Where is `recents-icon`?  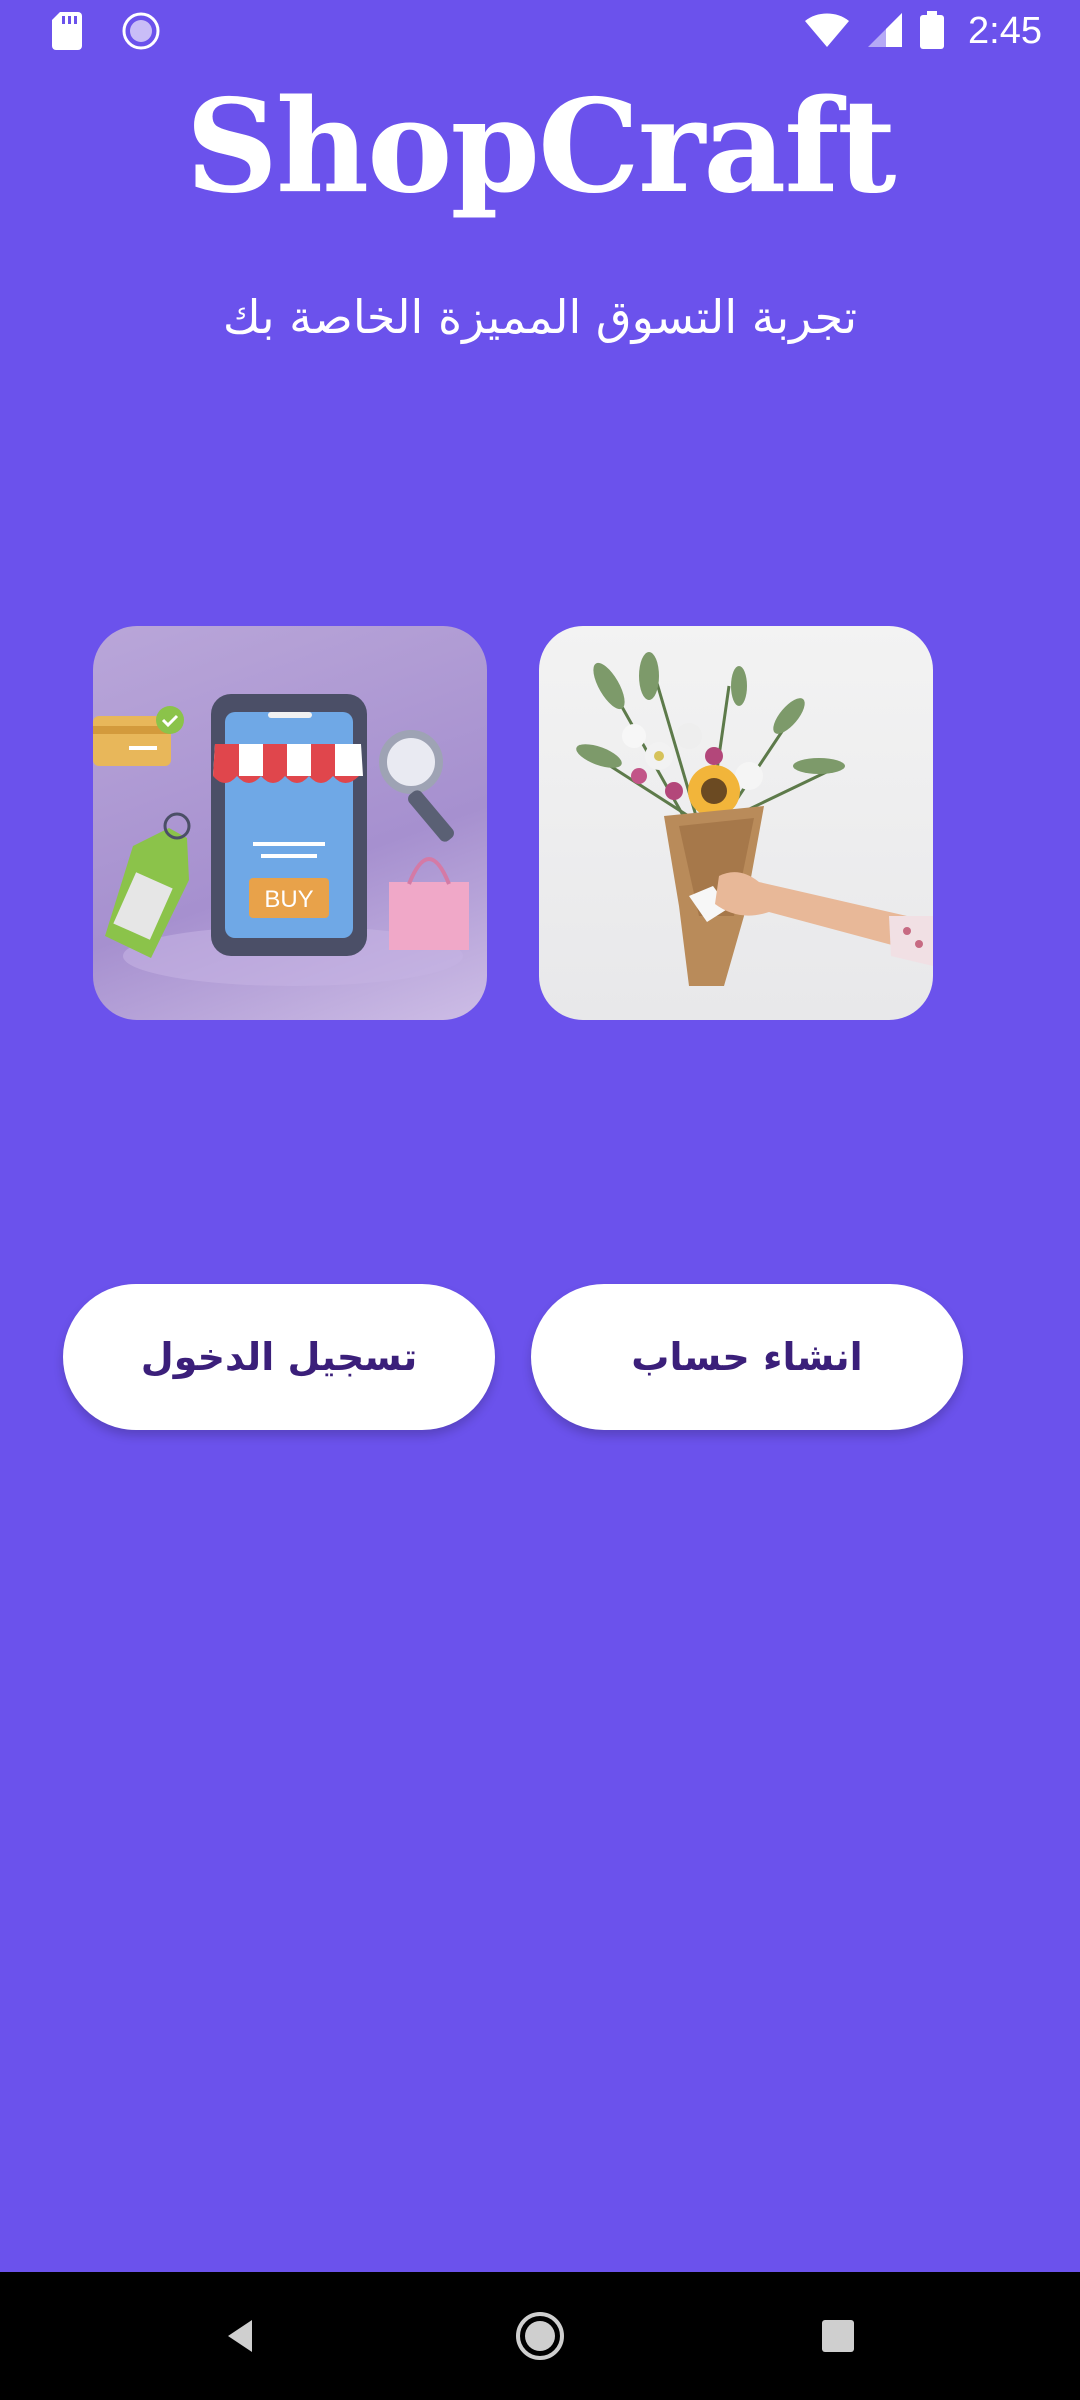
recents-icon is located at coordinates (838, 2336).